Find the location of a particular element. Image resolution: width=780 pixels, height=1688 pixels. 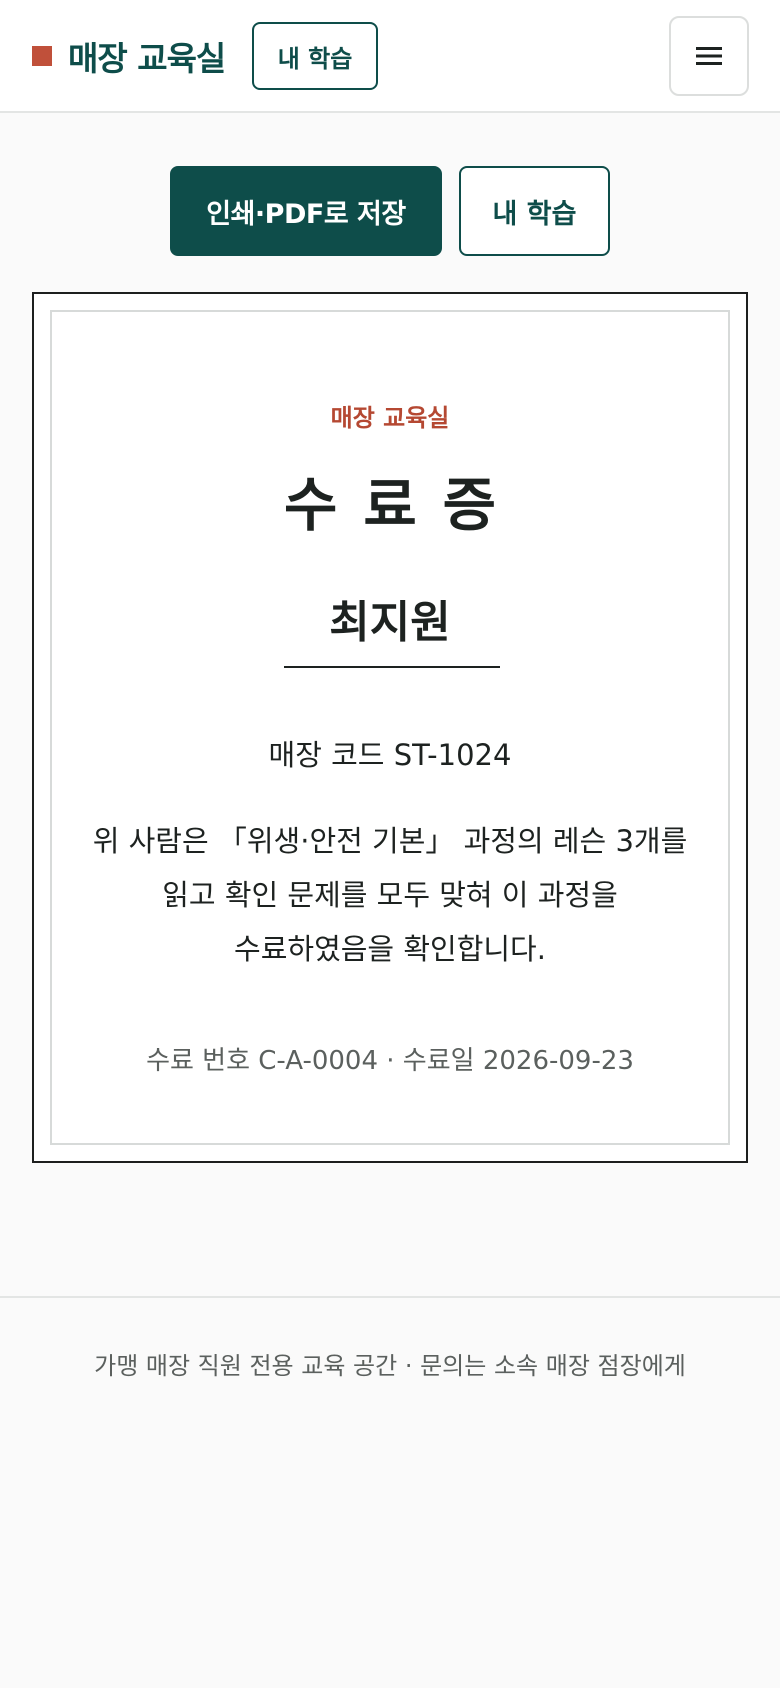

hamburger-icon is located at coordinates (709, 56).